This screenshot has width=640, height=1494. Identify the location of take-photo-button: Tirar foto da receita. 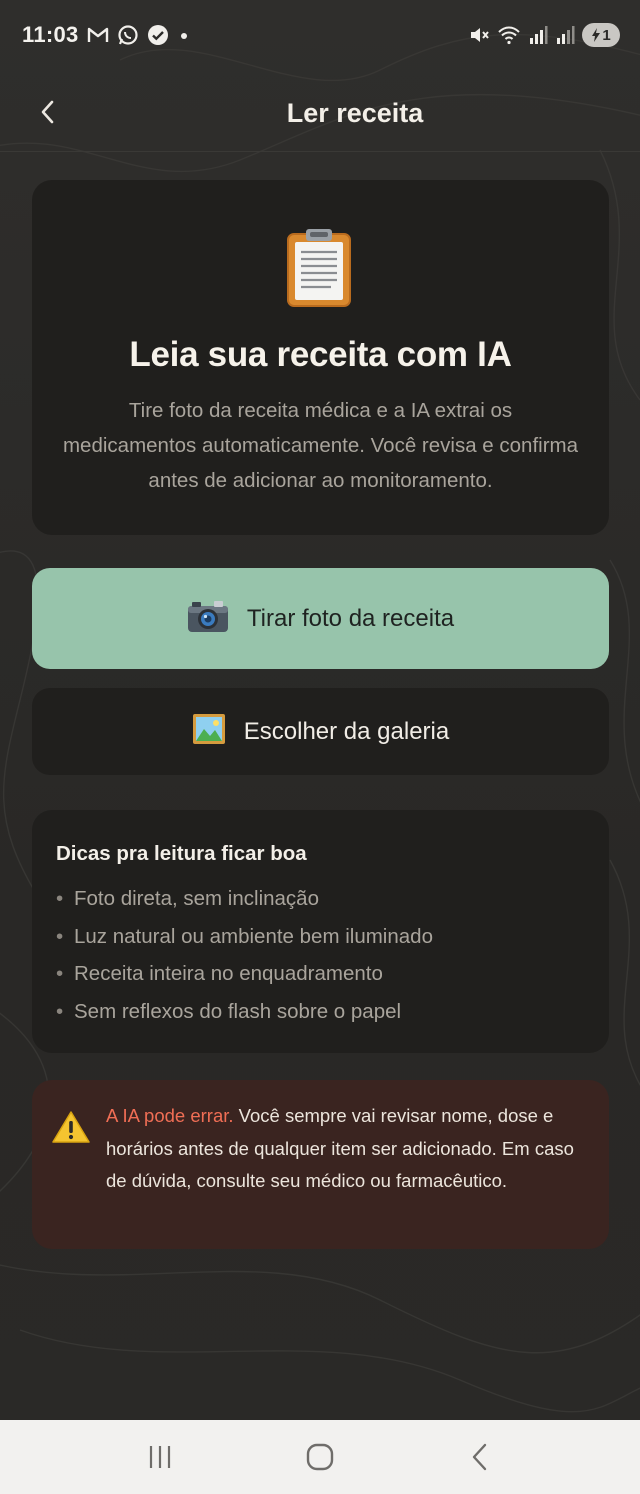
(320, 618).